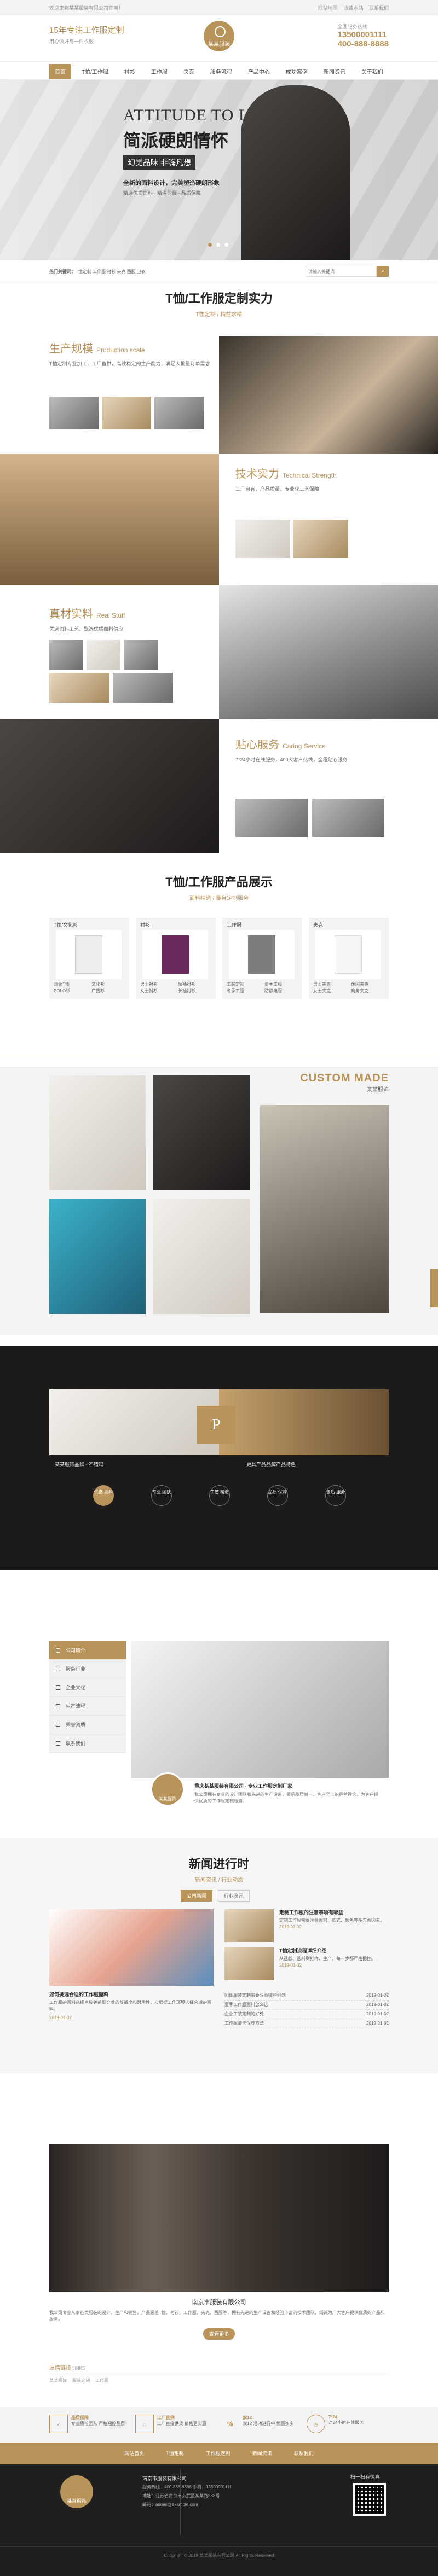 This screenshot has height=2576, width=438. What do you see at coordinates (277, 489) in the screenshot?
I see `feature-text: 工厂自有，产品质量，专业化工艺保障` at bounding box center [277, 489].